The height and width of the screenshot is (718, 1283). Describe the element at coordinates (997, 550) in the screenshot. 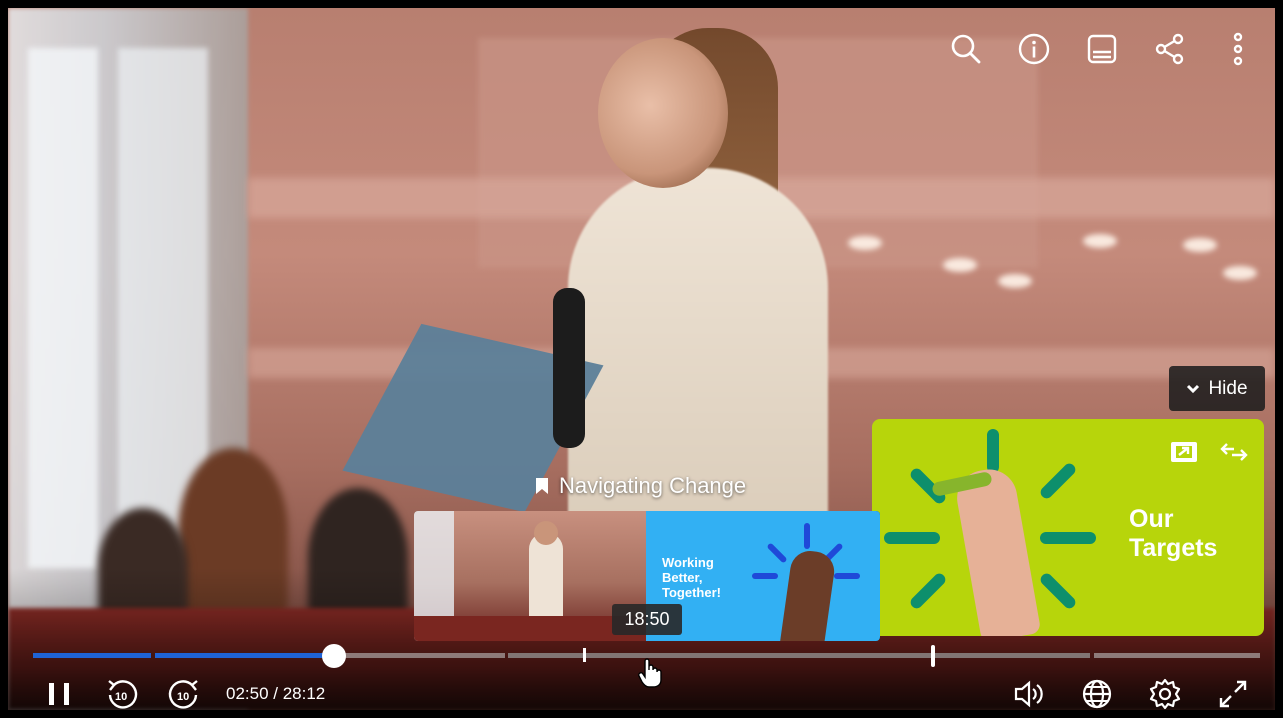

I see `hand-with-dart` at that location.